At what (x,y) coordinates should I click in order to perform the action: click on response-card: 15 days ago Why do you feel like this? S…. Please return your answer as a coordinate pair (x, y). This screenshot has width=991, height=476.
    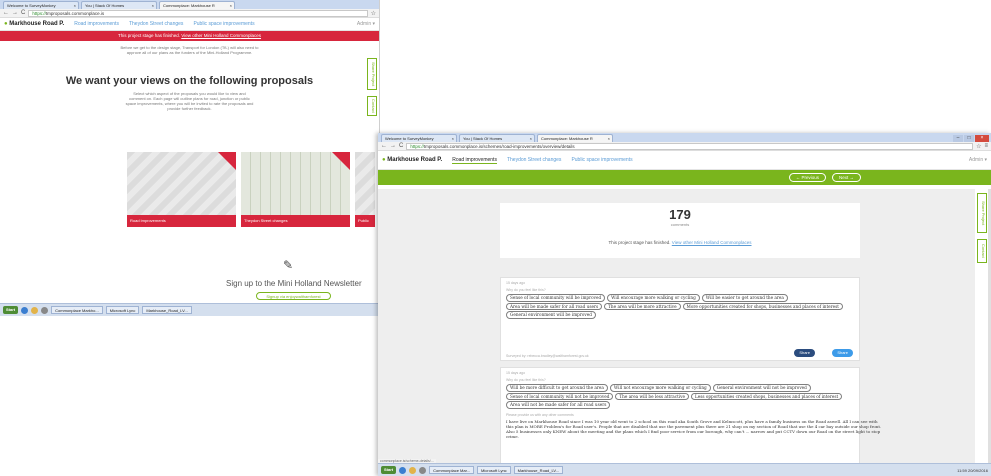
    Looking at the image, I should click on (680, 319).